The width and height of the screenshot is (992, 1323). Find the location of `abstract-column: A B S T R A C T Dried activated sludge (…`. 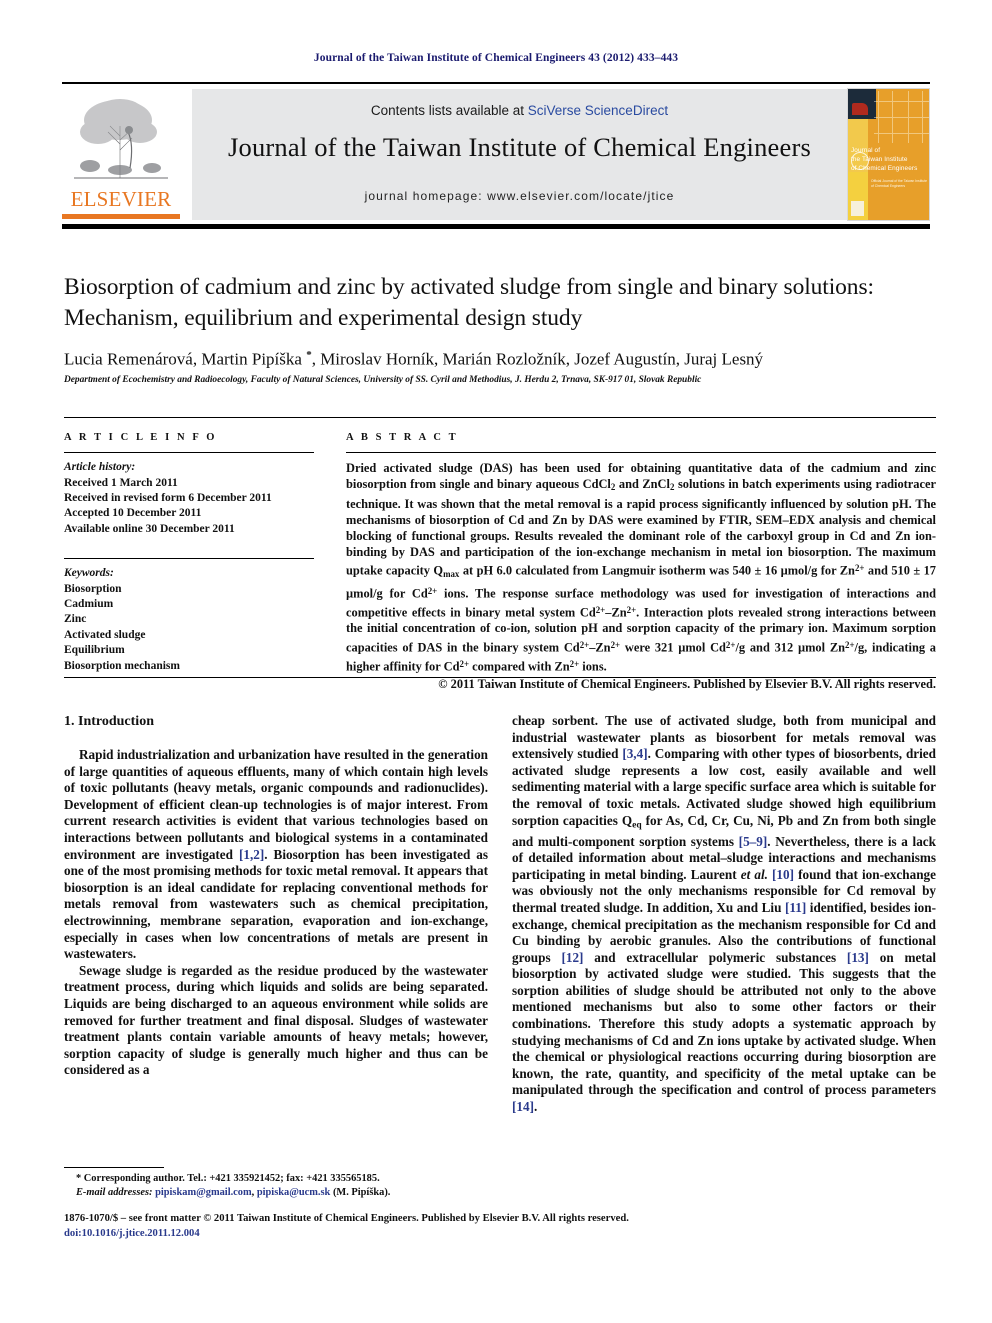

abstract-column: A B S T R A C T Dried activated sludge (… is located at coordinates (641, 562).